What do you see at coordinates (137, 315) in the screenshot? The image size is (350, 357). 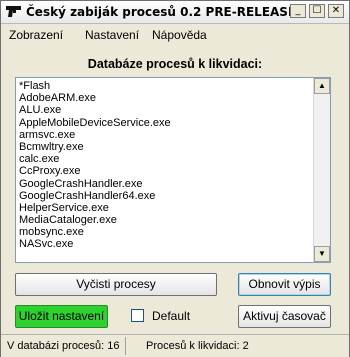 I see `default-checkbox` at bounding box center [137, 315].